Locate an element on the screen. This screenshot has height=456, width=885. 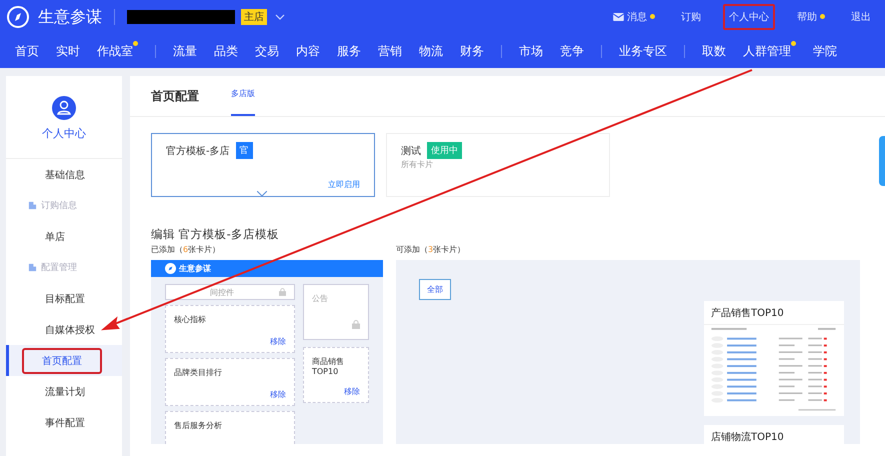
nav-item: 学院 is located at coordinates (825, 51).